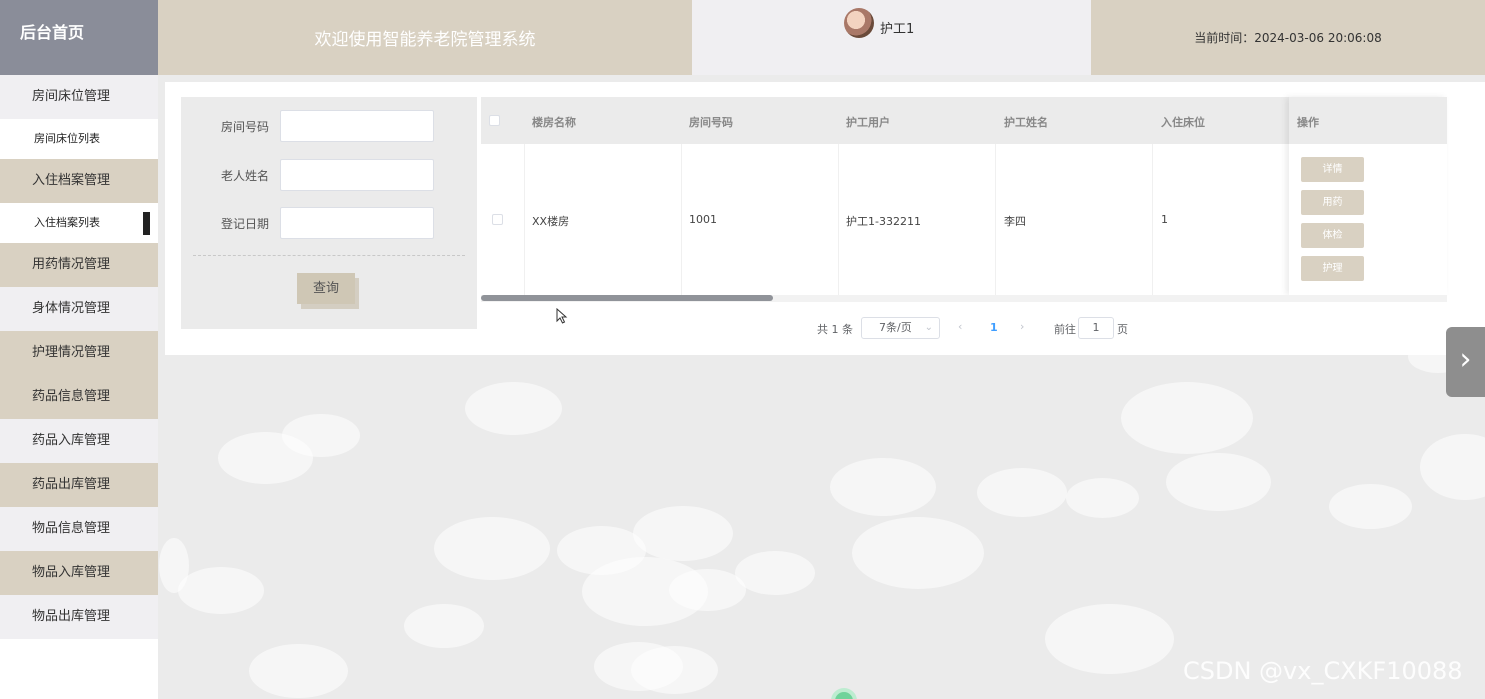 This screenshot has width=1485, height=699. What do you see at coordinates (895, 327) in the screenshot?
I see `page-size-value: 7条/页` at bounding box center [895, 327].